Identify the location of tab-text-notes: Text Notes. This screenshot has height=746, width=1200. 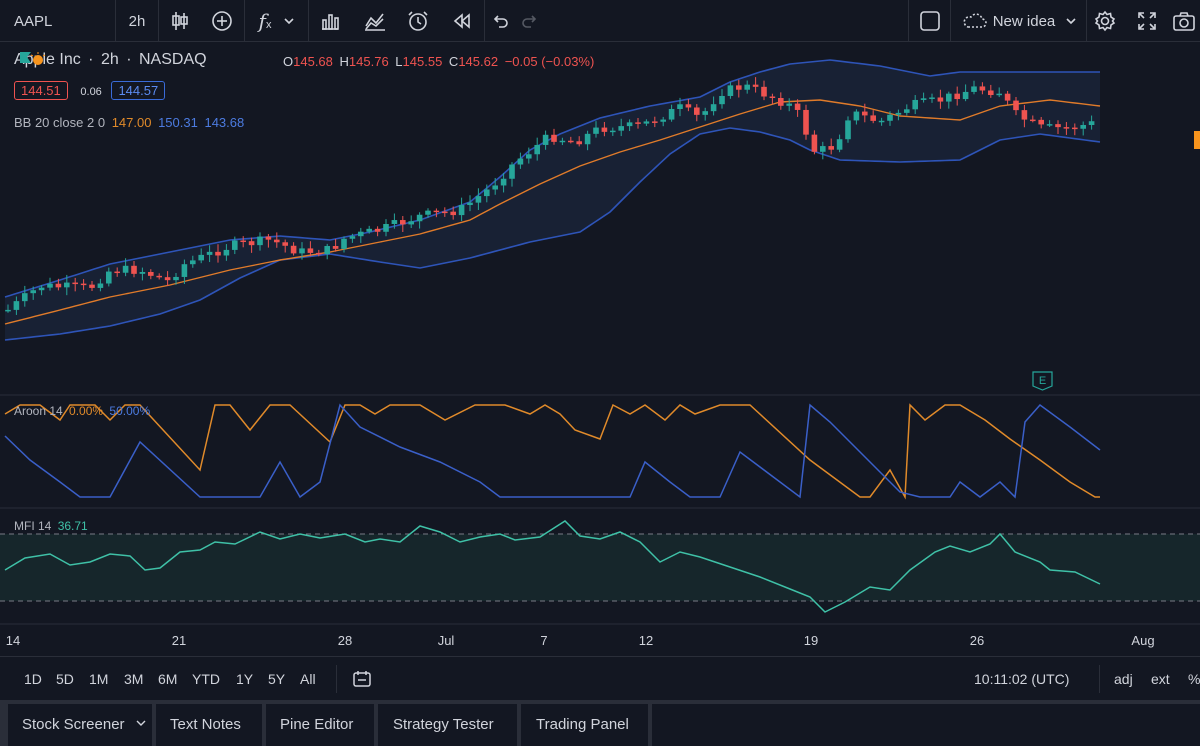
(205, 725).